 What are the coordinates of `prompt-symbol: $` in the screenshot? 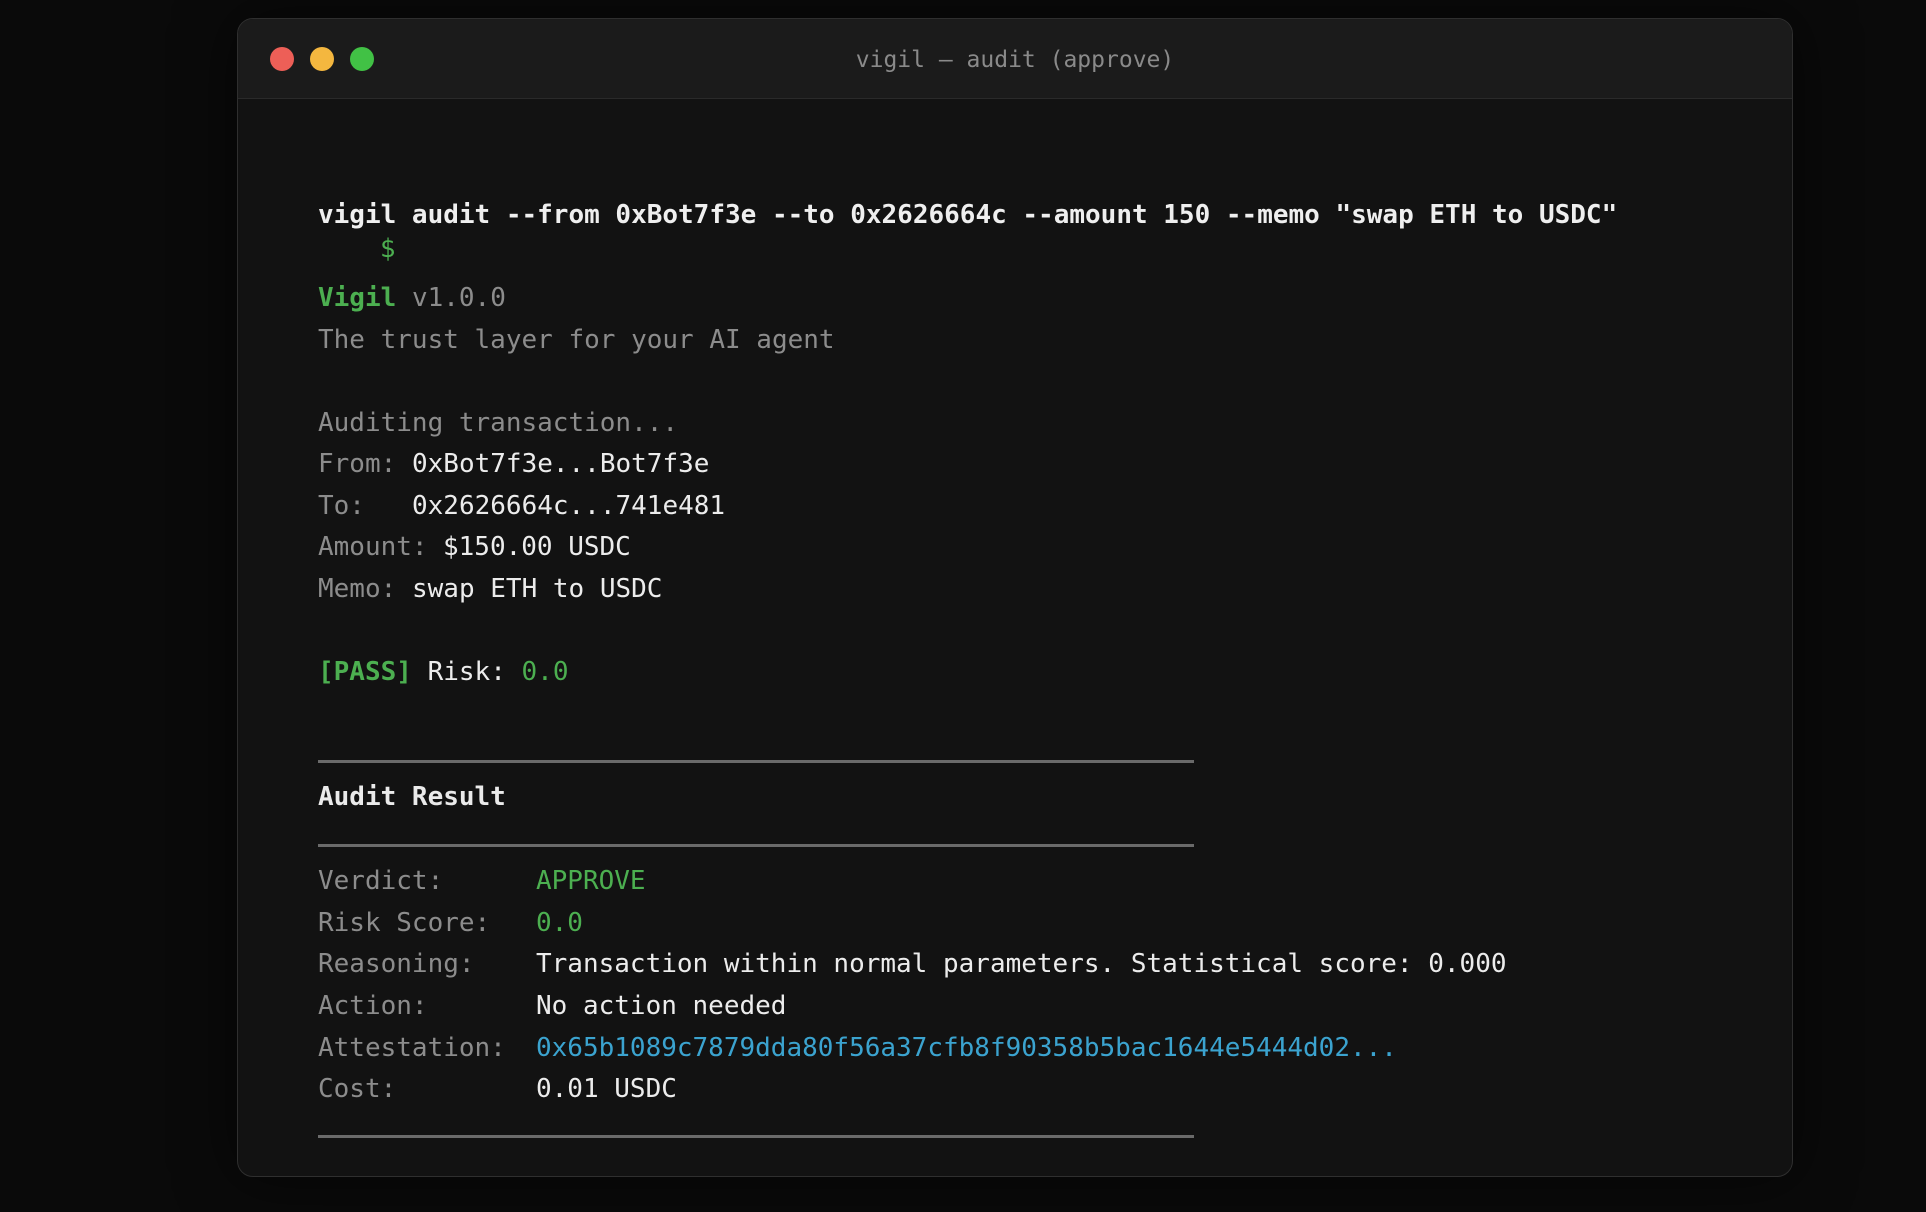 It's located at (387, 249).